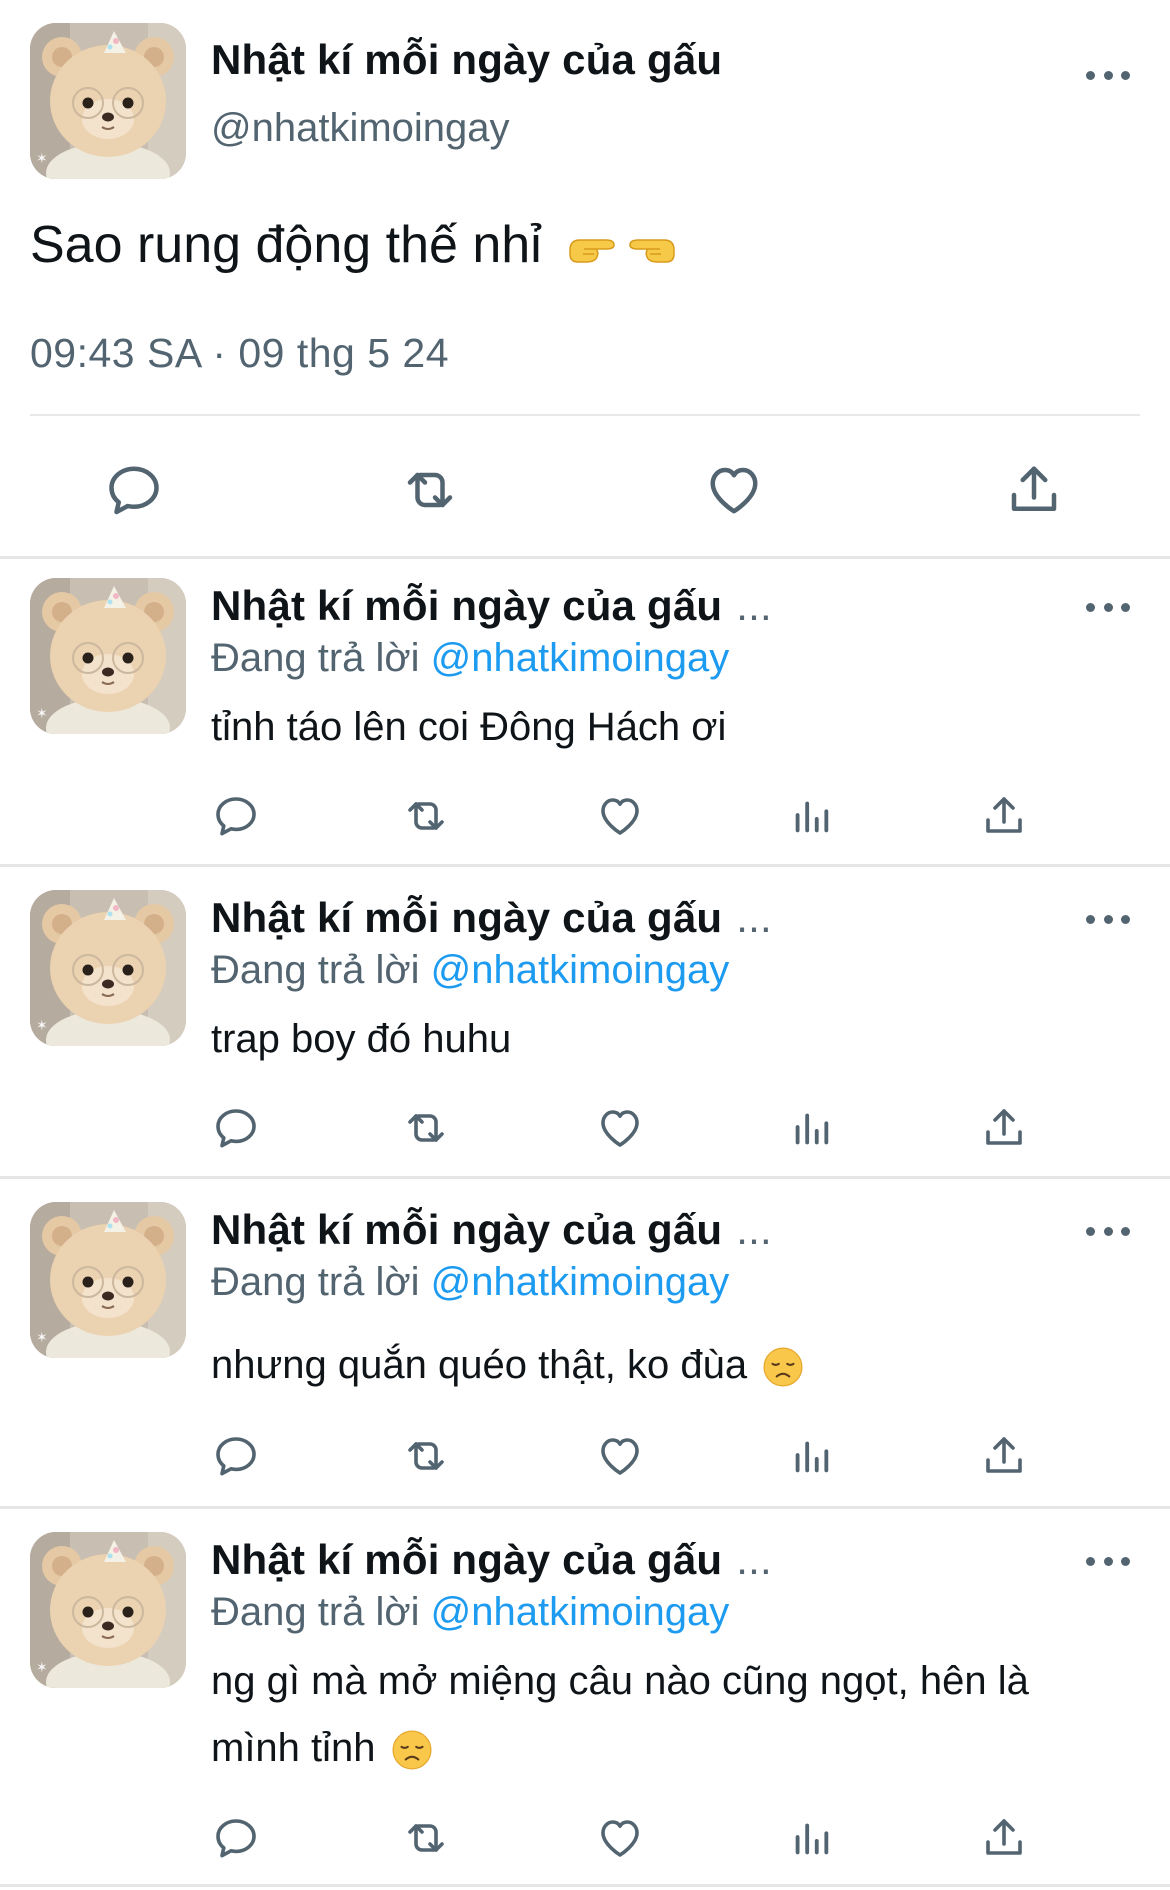 The width and height of the screenshot is (1170, 1890). I want to click on author-handle: @nhatkimoingay, so click(360, 128).